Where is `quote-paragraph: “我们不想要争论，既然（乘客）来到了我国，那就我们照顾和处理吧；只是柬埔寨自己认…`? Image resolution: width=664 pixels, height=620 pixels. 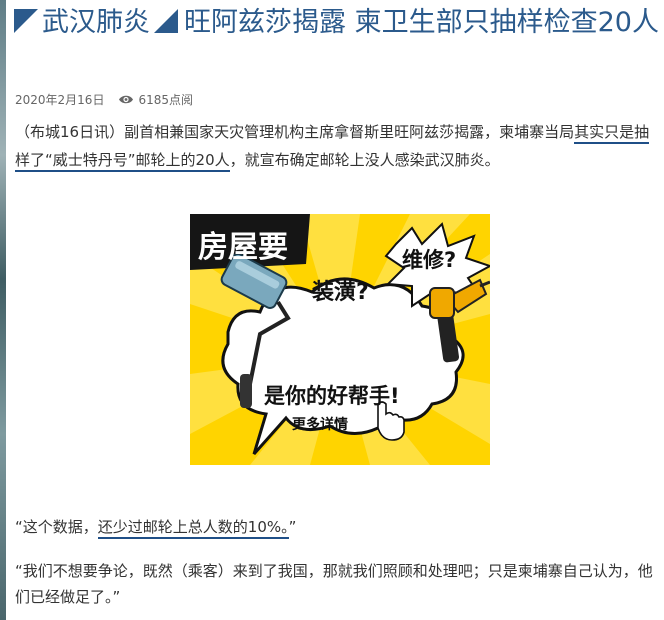 quote-paragraph: “我们不想要争论，既然（乘客）来到了我国，那就我们照顾和处理吧；只是柬埔寨自己认… is located at coordinates (334, 584).